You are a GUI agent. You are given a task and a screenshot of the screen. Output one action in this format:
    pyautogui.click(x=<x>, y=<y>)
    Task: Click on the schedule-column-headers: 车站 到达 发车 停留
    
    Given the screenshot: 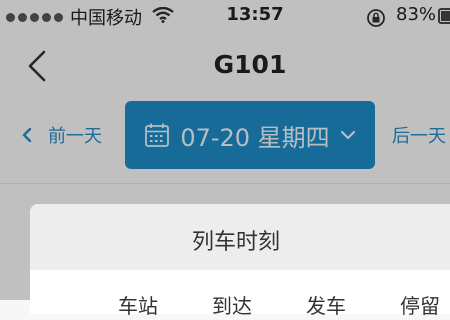 What is the action you would take?
    pyautogui.click(x=240, y=305)
    